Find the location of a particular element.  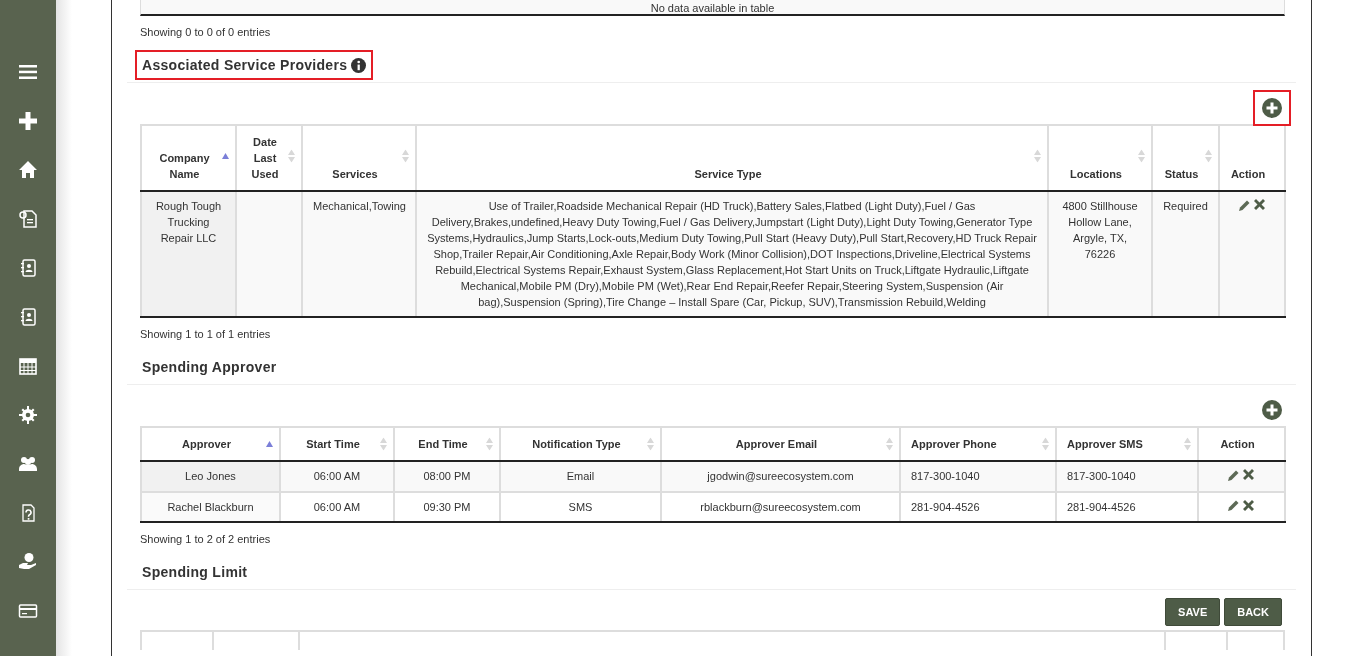

column-header: Approver Email is located at coordinates (780, 444).